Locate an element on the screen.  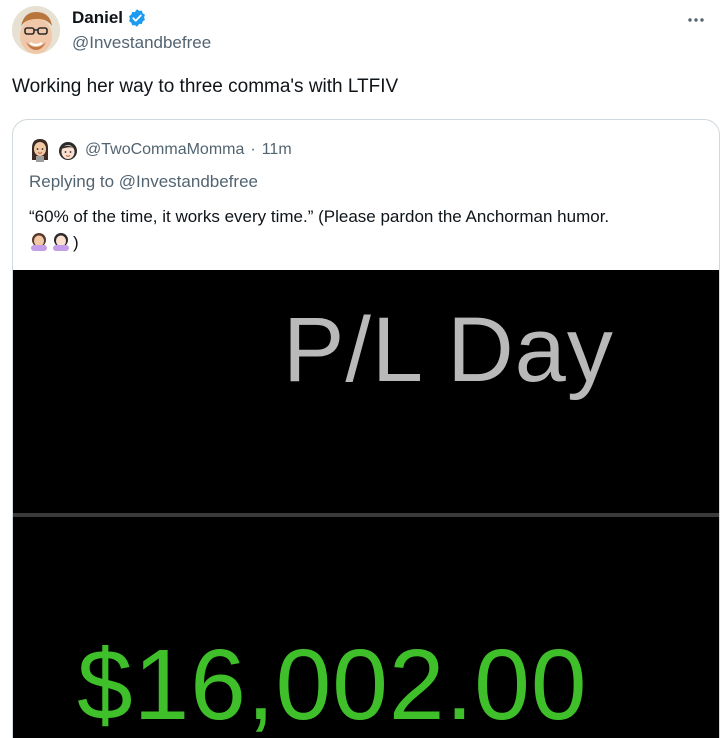
replying-to-row: Replying to @Investandbefree is located at coordinates (143, 182).